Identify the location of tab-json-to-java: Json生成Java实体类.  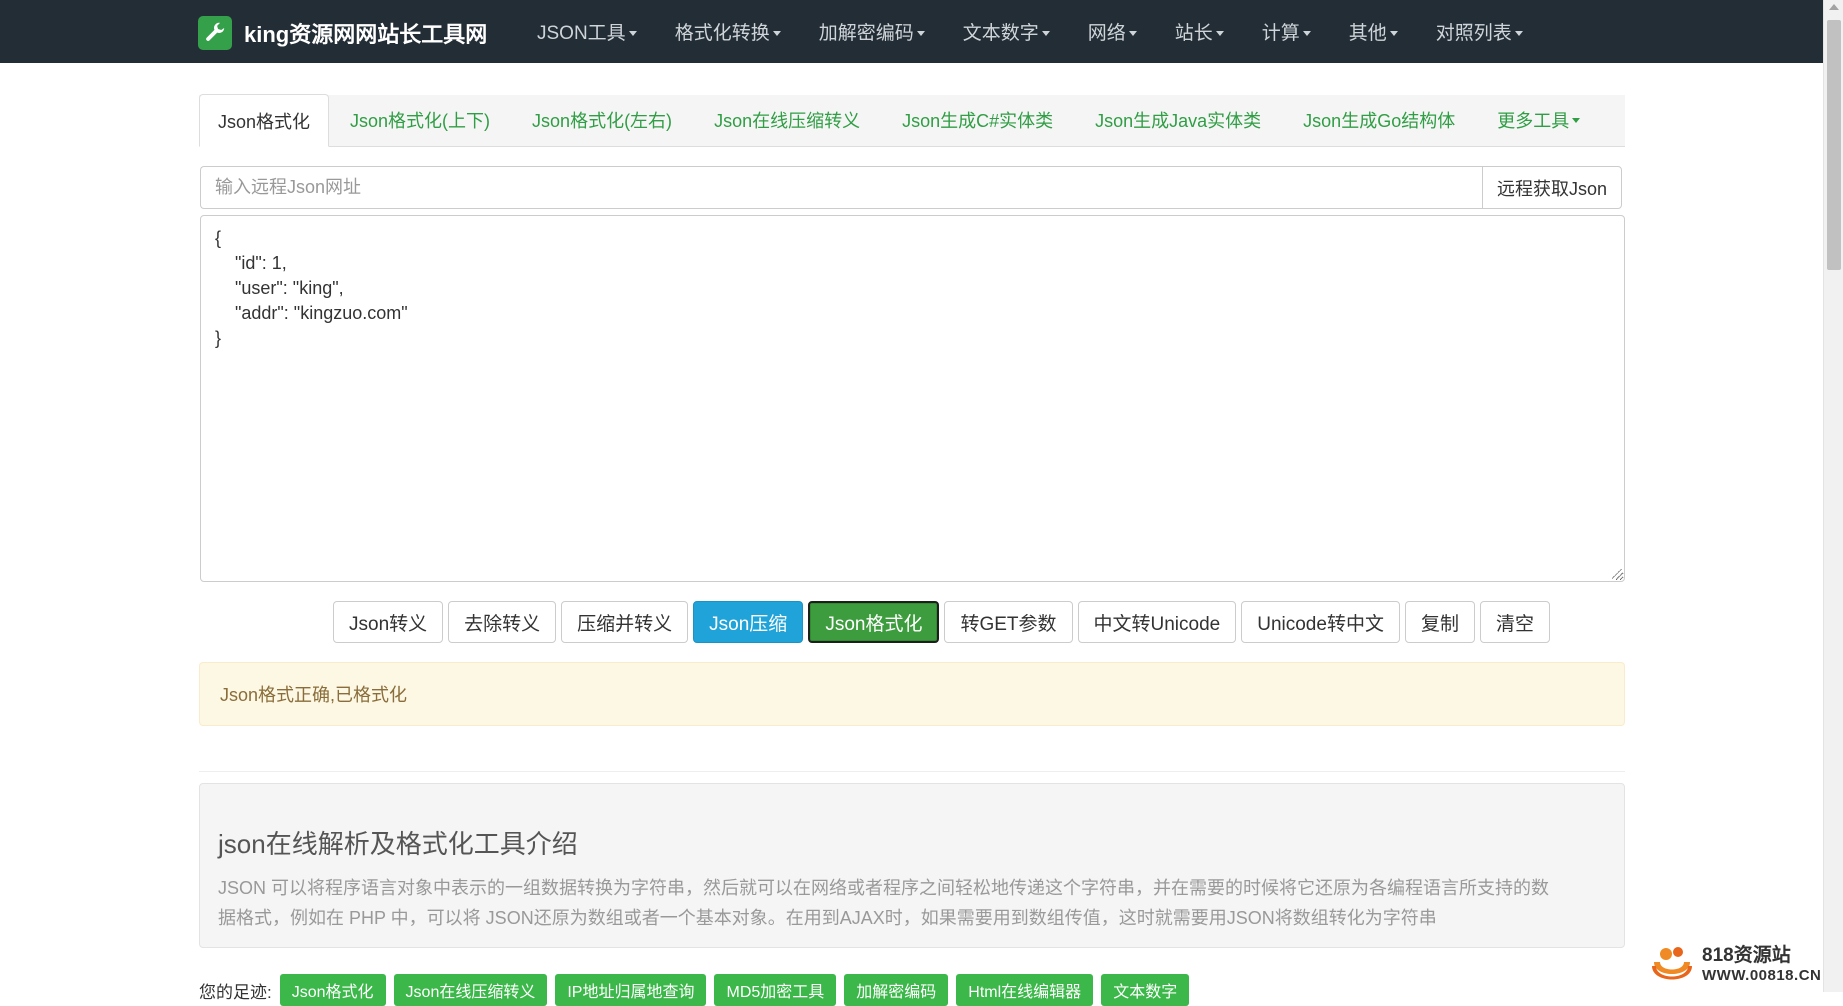
(1178, 120).